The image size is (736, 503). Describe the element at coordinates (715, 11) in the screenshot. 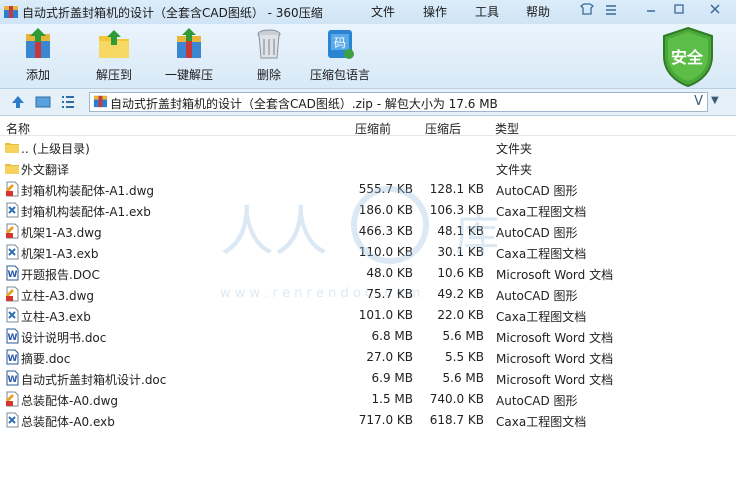

I see `close-icon` at that location.